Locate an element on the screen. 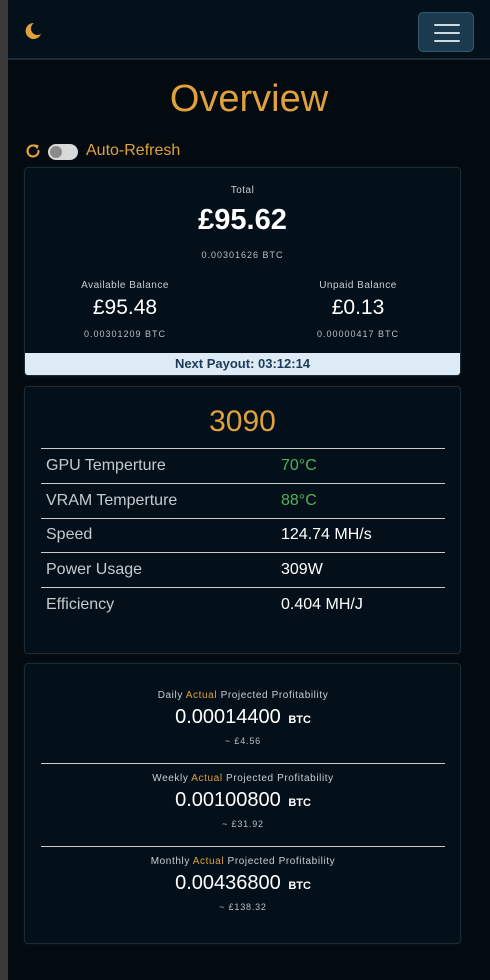 Image resolution: width=490 pixels, height=980 pixels. profitability-value: 0.00100800 BTC is located at coordinates (243, 800).